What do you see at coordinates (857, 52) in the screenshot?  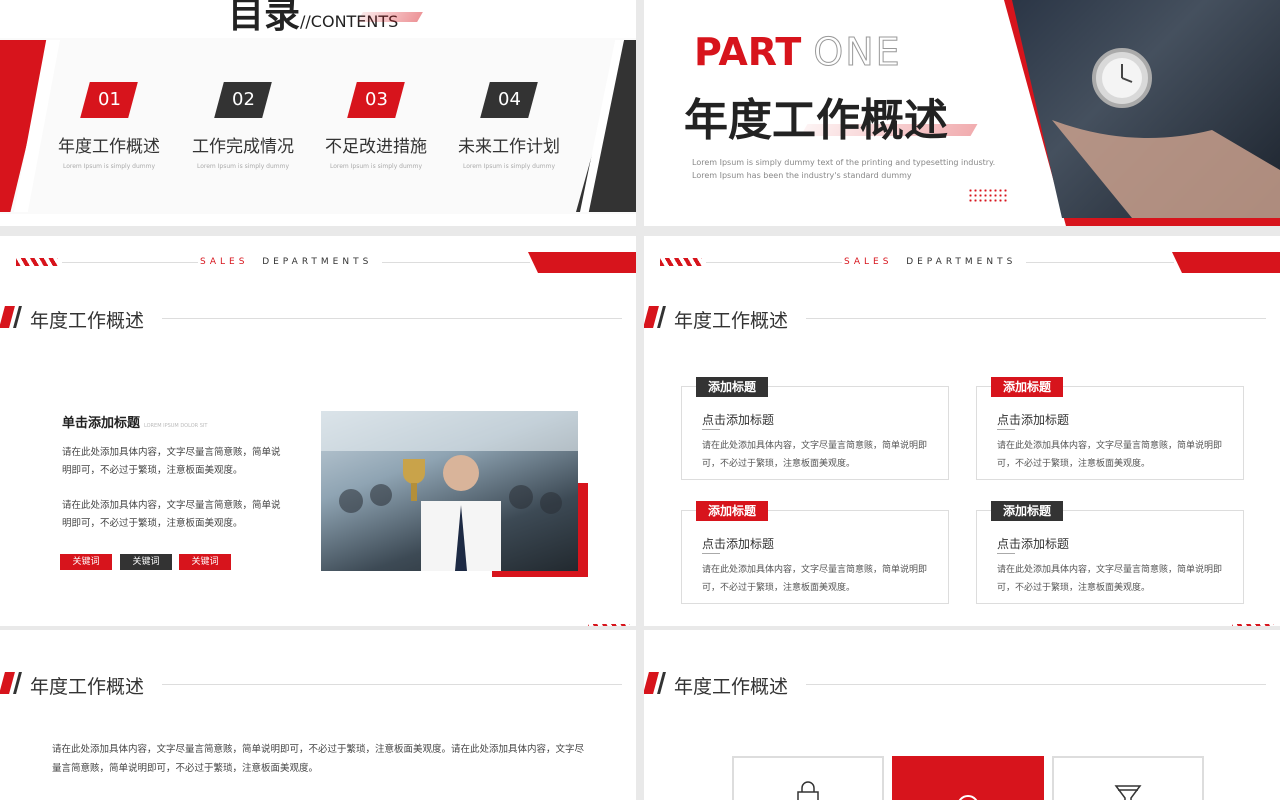 I see `one-word: ONE` at bounding box center [857, 52].